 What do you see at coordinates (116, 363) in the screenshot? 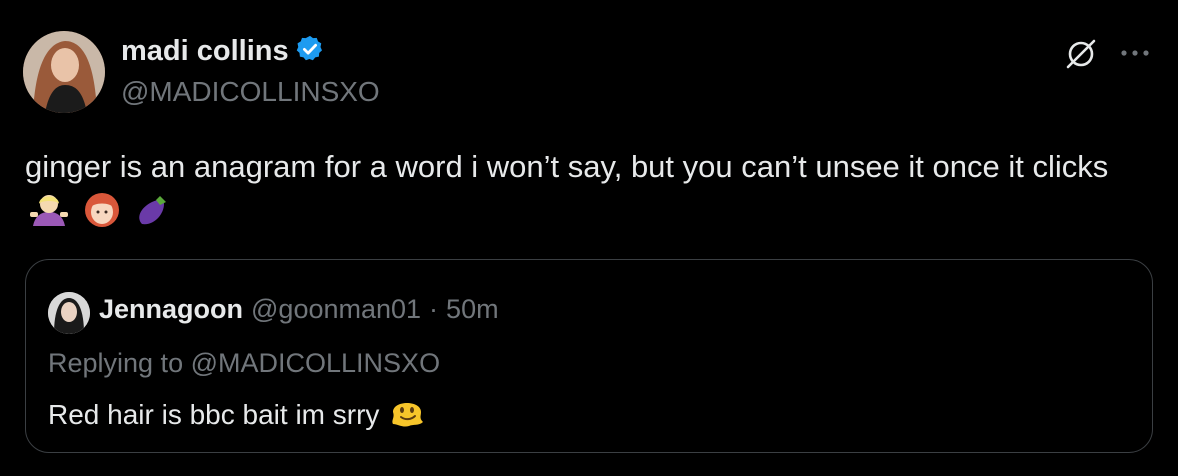
I see `replying-prefix: Replying to` at bounding box center [116, 363].